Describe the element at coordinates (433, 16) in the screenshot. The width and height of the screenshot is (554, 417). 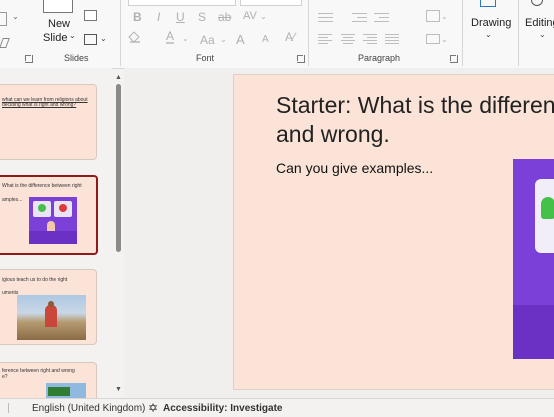
I see `text-direction-icon` at that location.